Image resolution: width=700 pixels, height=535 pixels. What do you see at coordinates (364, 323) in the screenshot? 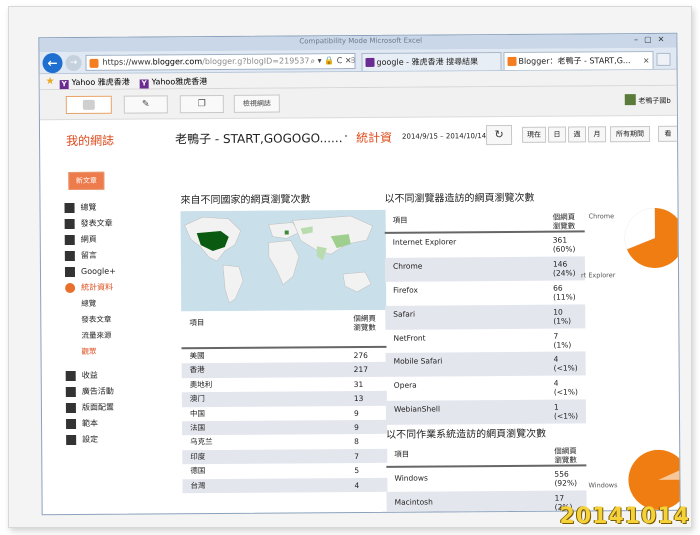
I see `column-header-views: 個網頁瀏覽數` at bounding box center [364, 323].